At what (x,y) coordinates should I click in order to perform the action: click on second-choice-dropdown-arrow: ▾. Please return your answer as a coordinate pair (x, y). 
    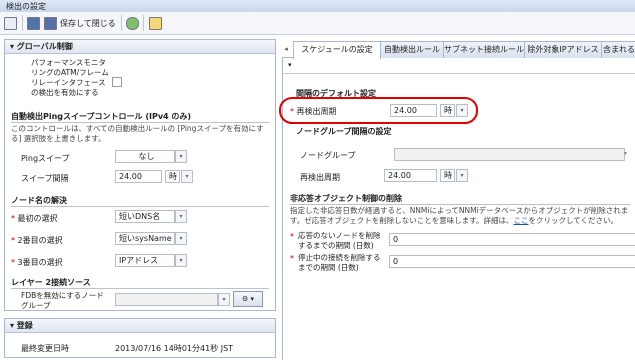
    Looking at the image, I should click on (181, 238).